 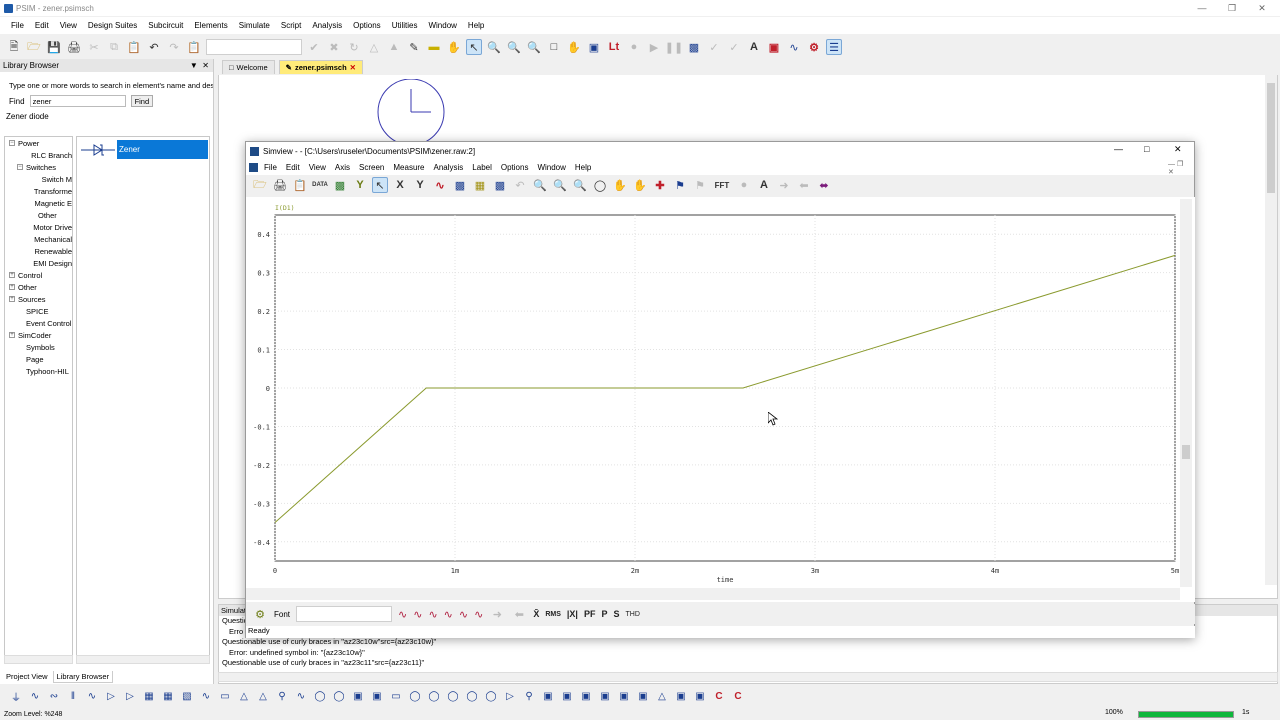 What do you see at coordinates (38, 311) in the screenshot?
I see `tree-item: SPICE` at bounding box center [38, 311].